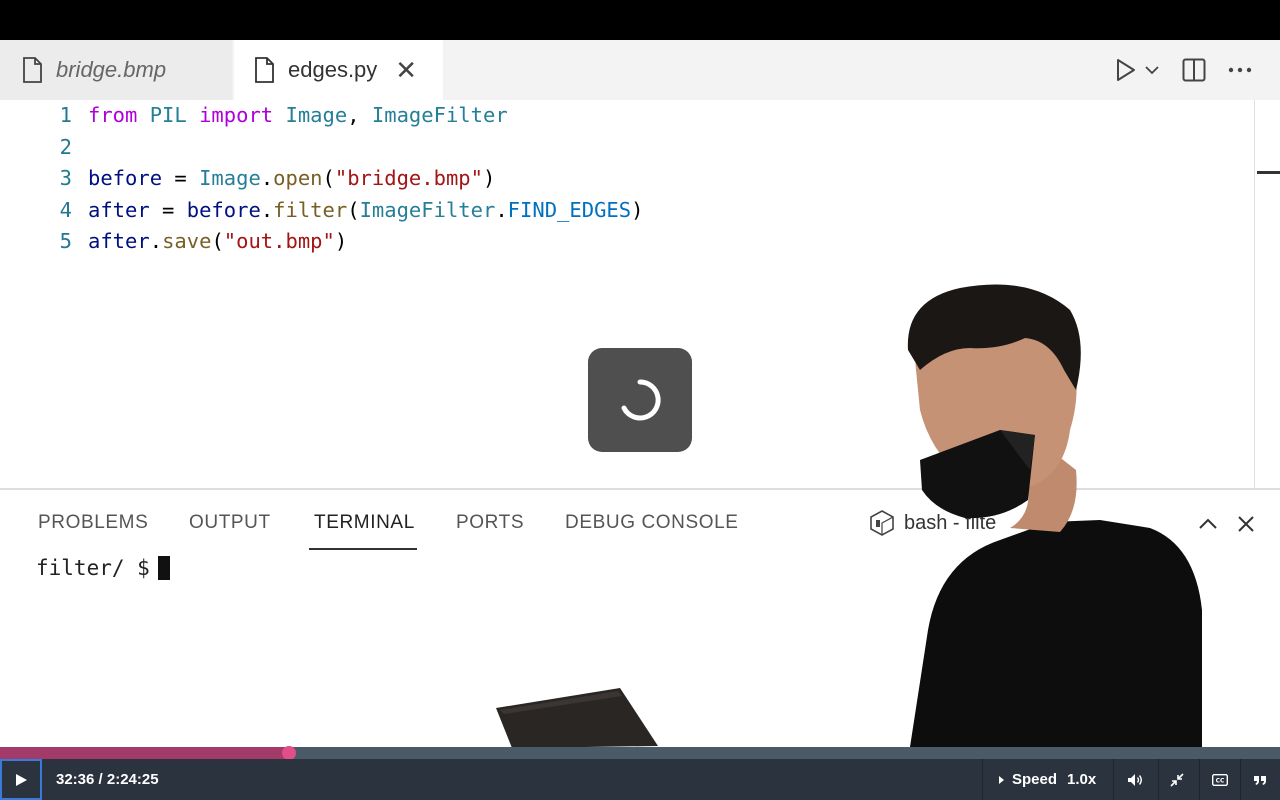 The image size is (1280, 800). What do you see at coordinates (640, 753) in the screenshot?
I see `video-progress-bar` at bounding box center [640, 753].